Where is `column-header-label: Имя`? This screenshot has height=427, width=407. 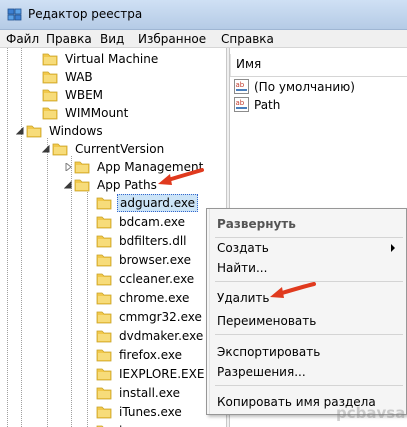
column-header-label: Имя is located at coordinates (249, 64).